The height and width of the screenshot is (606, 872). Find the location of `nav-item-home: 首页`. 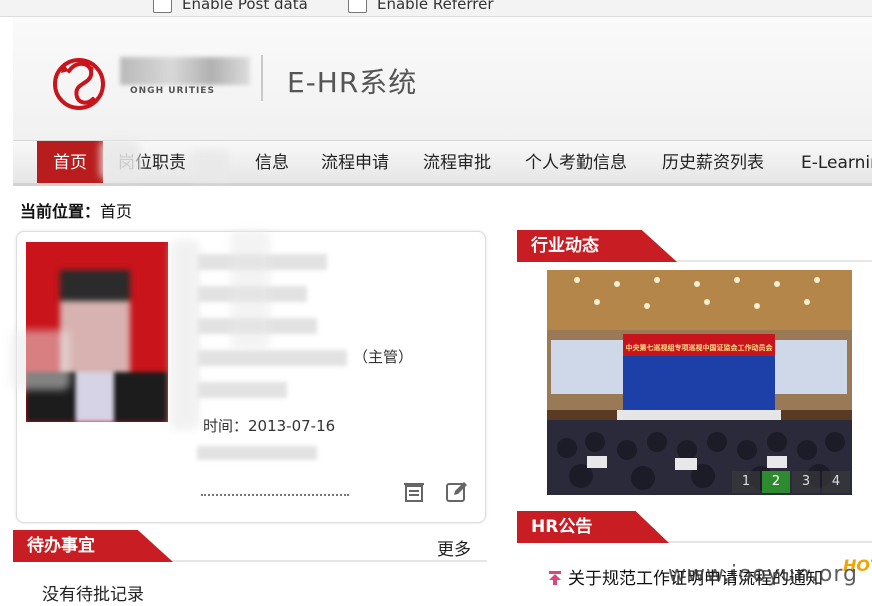

nav-item-home: 首页 is located at coordinates (70, 162).